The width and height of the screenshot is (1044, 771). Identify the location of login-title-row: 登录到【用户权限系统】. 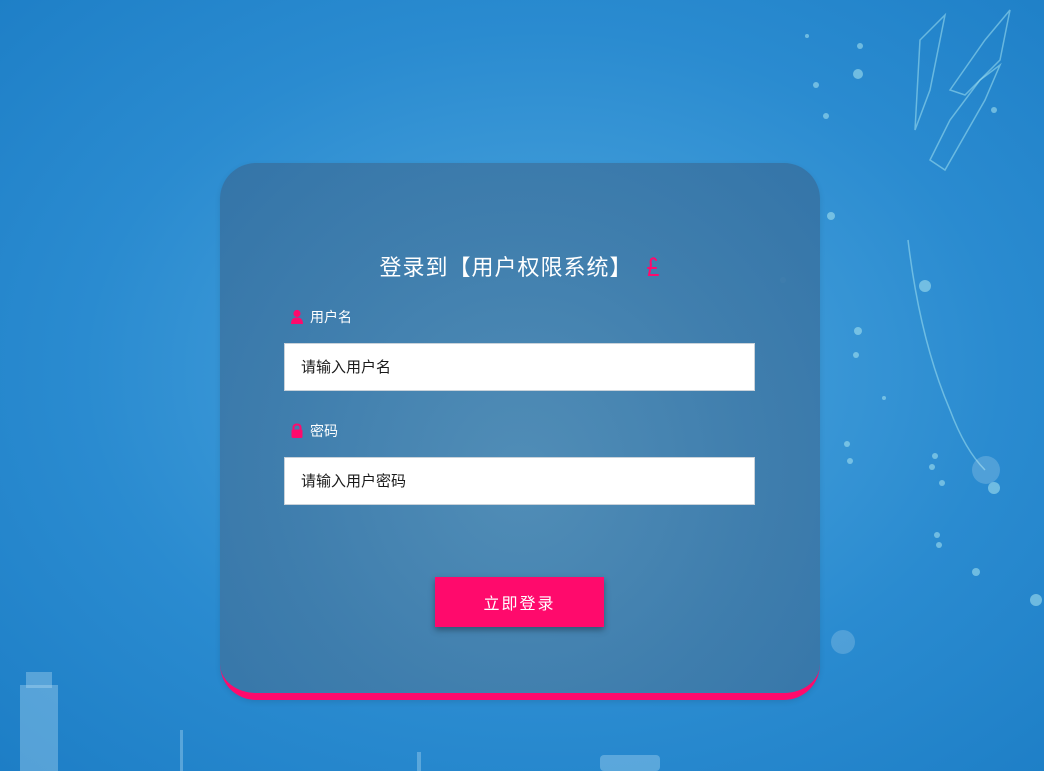
(520, 266).